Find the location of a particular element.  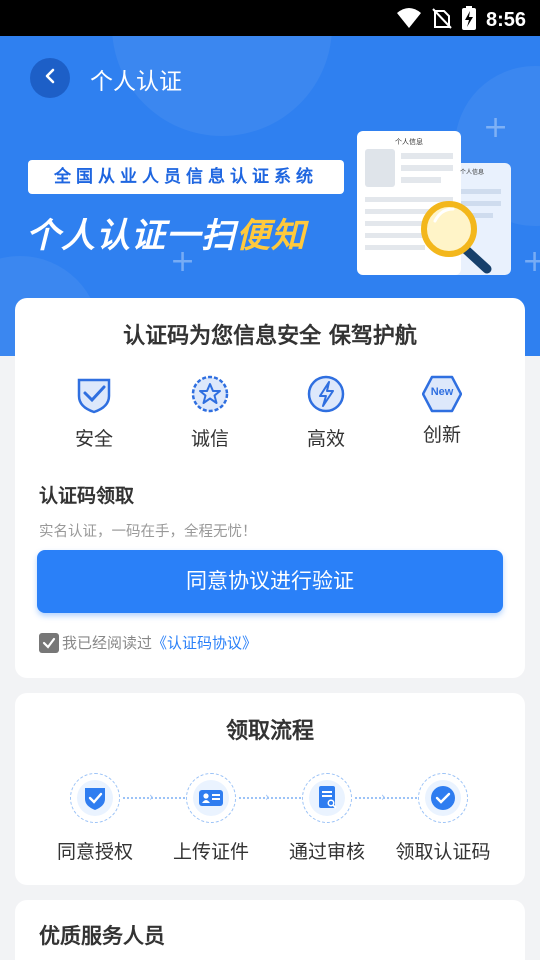

wifi-icon is located at coordinates (409, 20).